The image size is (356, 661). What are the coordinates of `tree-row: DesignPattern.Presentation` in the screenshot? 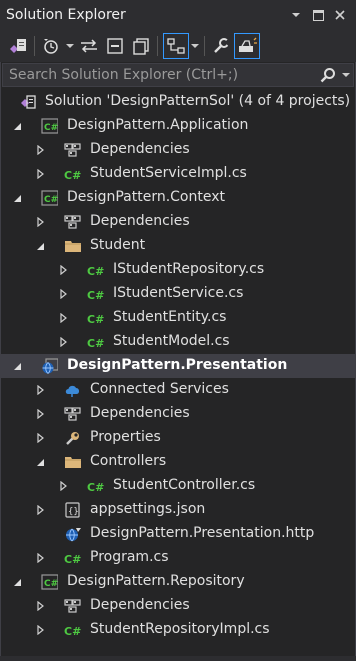 It's located at (178, 366).